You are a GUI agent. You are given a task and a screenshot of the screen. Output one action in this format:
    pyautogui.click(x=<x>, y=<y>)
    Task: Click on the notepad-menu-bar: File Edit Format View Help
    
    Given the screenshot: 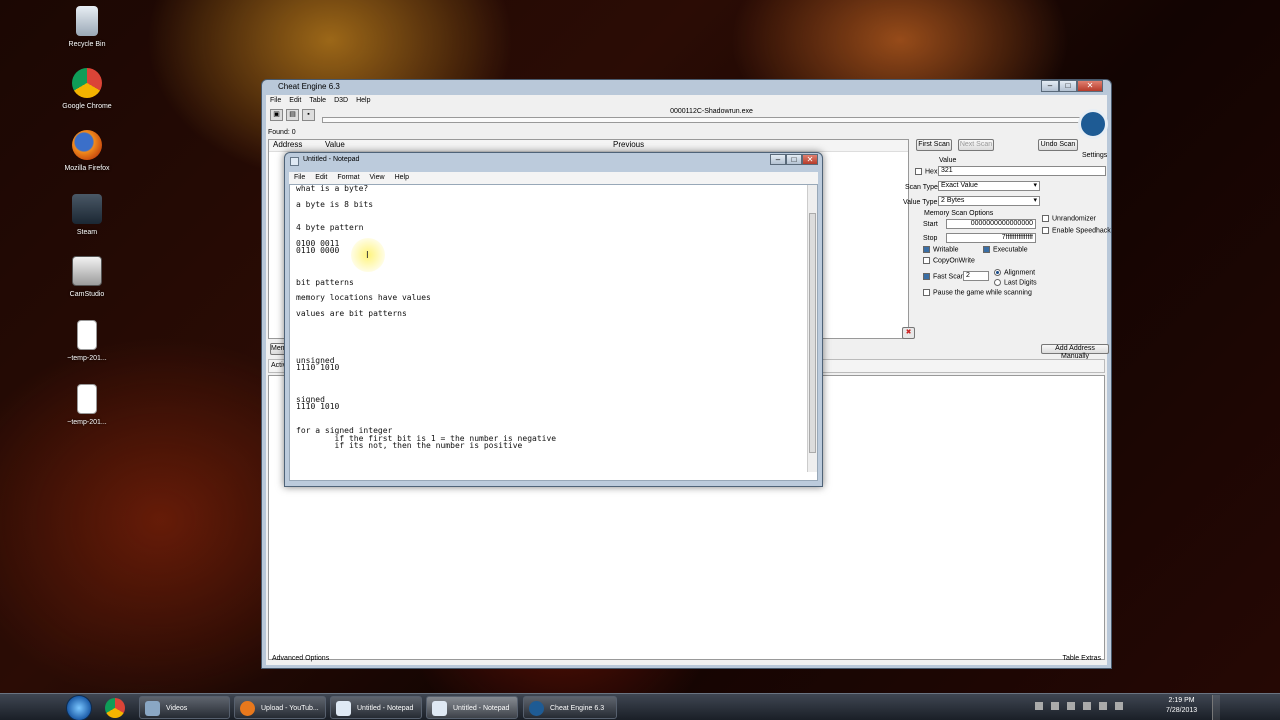 What is the action you would take?
    pyautogui.click(x=553, y=178)
    